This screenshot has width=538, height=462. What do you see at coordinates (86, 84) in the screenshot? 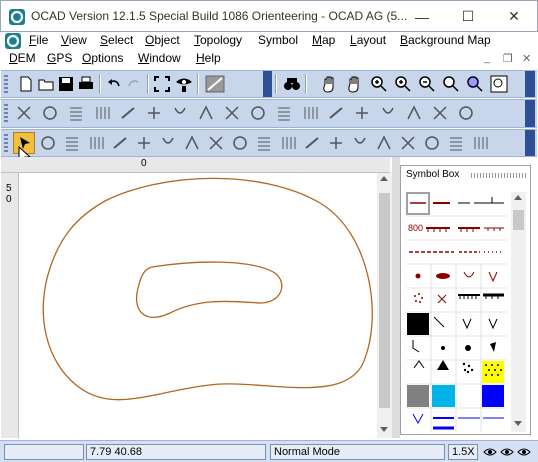
I see `print-icon` at bounding box center [86, 84].